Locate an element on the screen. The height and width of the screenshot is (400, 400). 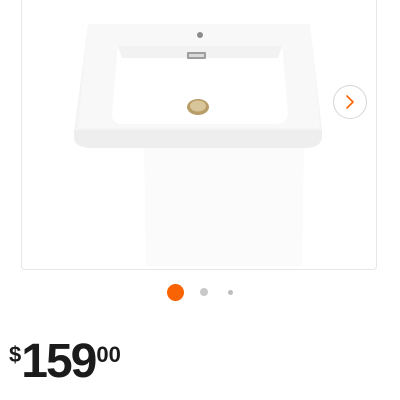
product-price: $ 159 00 is located at coordinates (65, 362).